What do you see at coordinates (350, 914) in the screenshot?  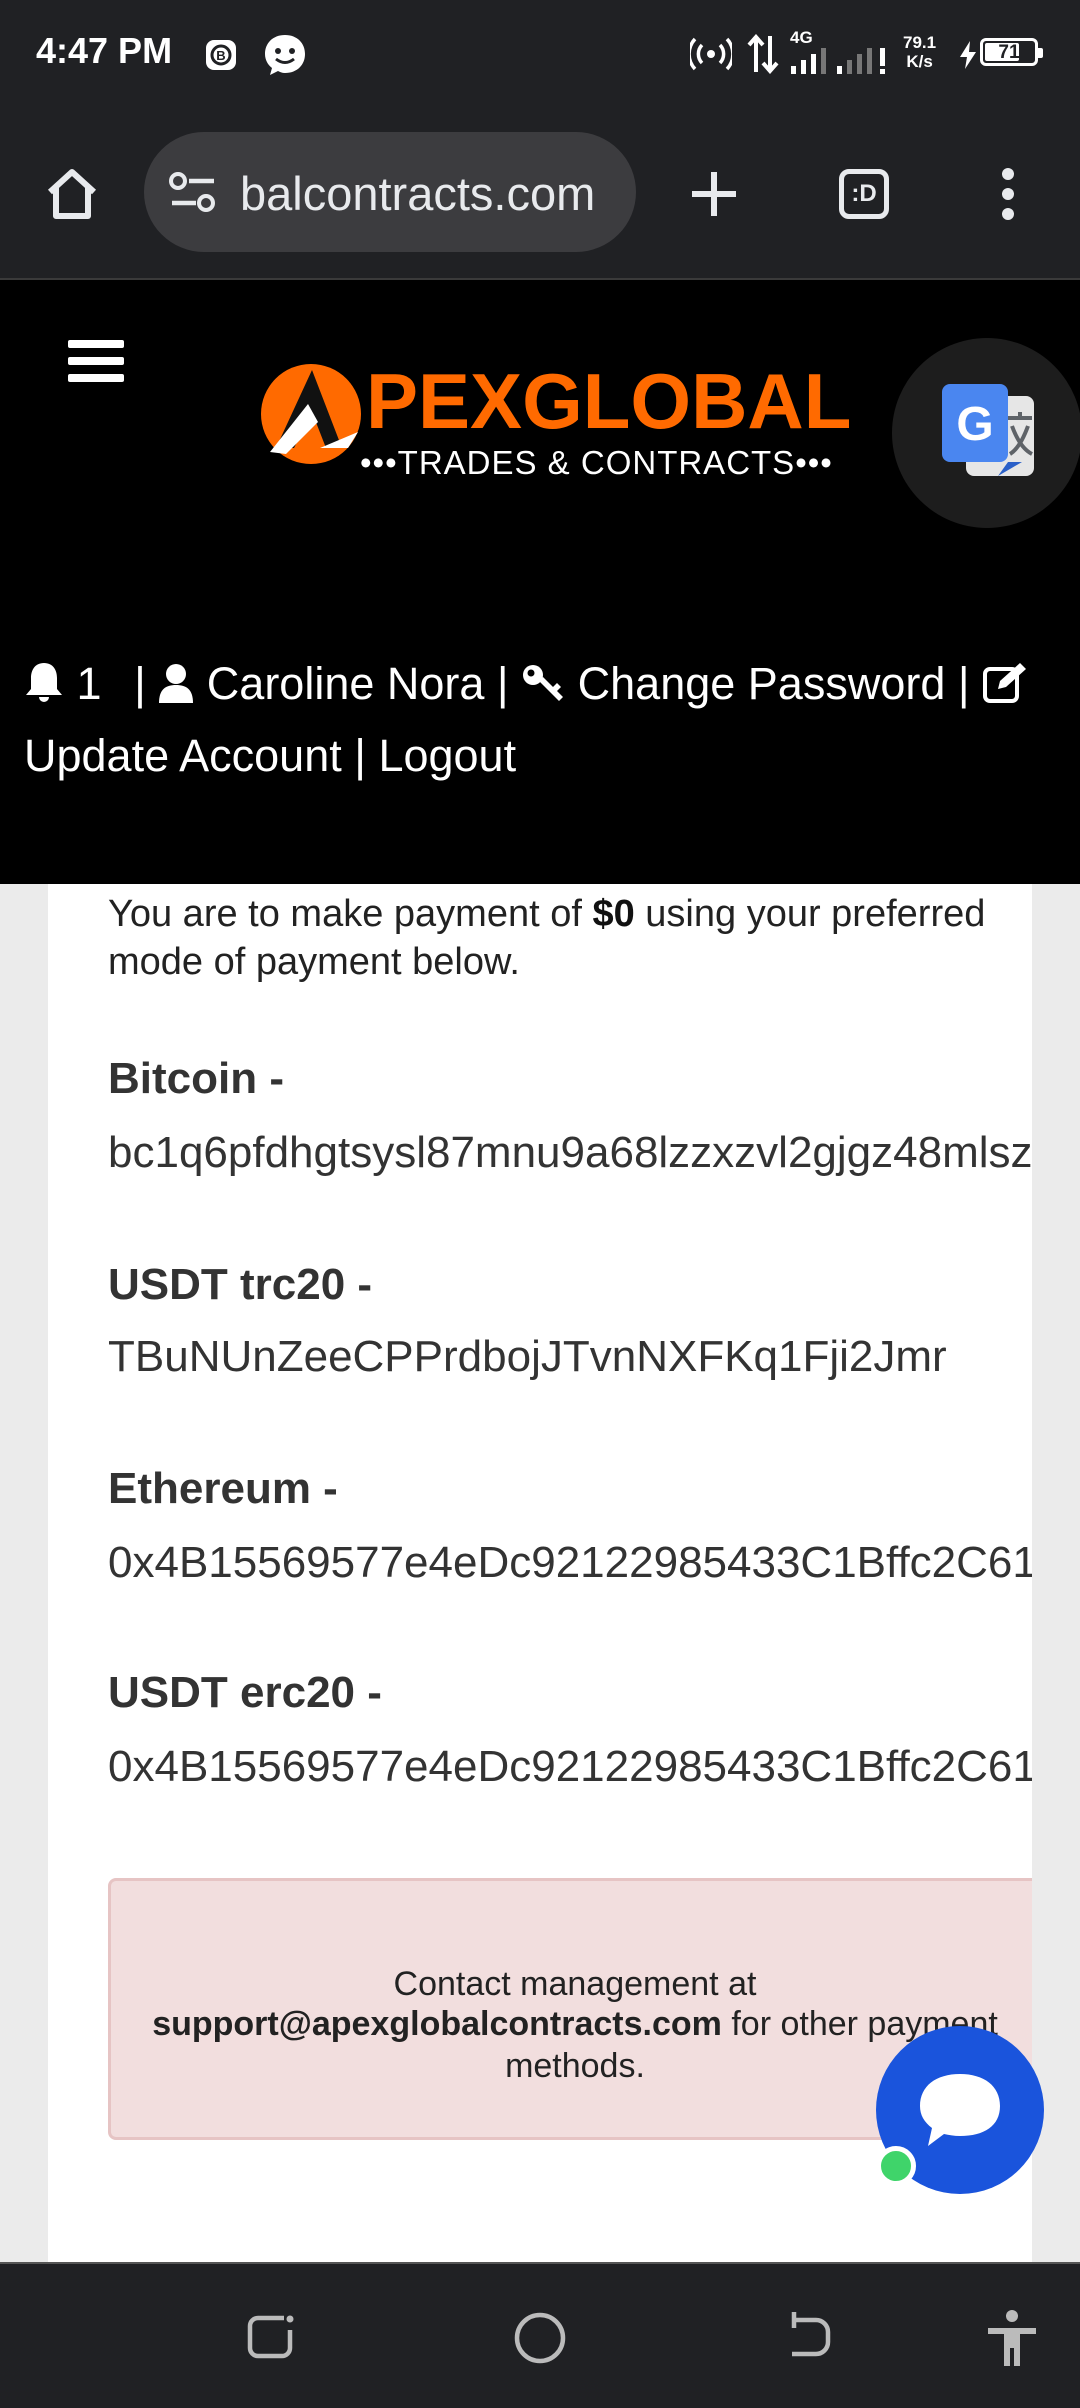 I see `intro-prefix: You are to make payment of` at bounding box center [350, 914].